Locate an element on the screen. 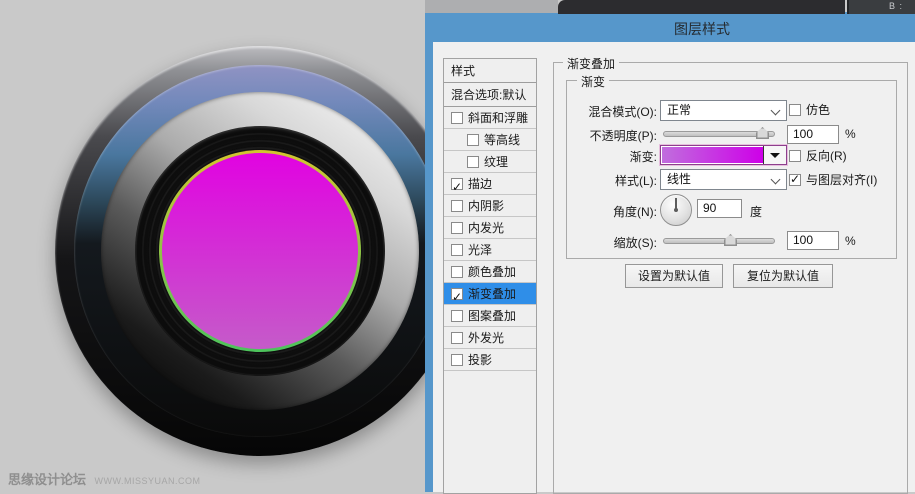  gradient-swatch is located at coordinates (712, 155).